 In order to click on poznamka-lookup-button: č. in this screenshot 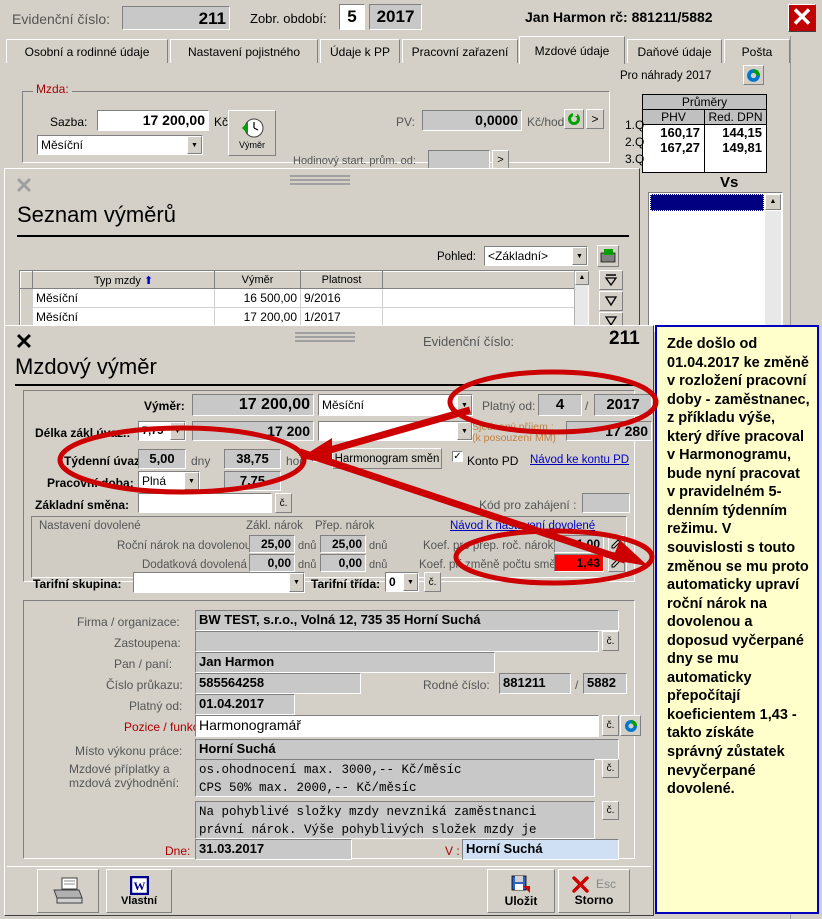, I will do `click(610, 810)`.